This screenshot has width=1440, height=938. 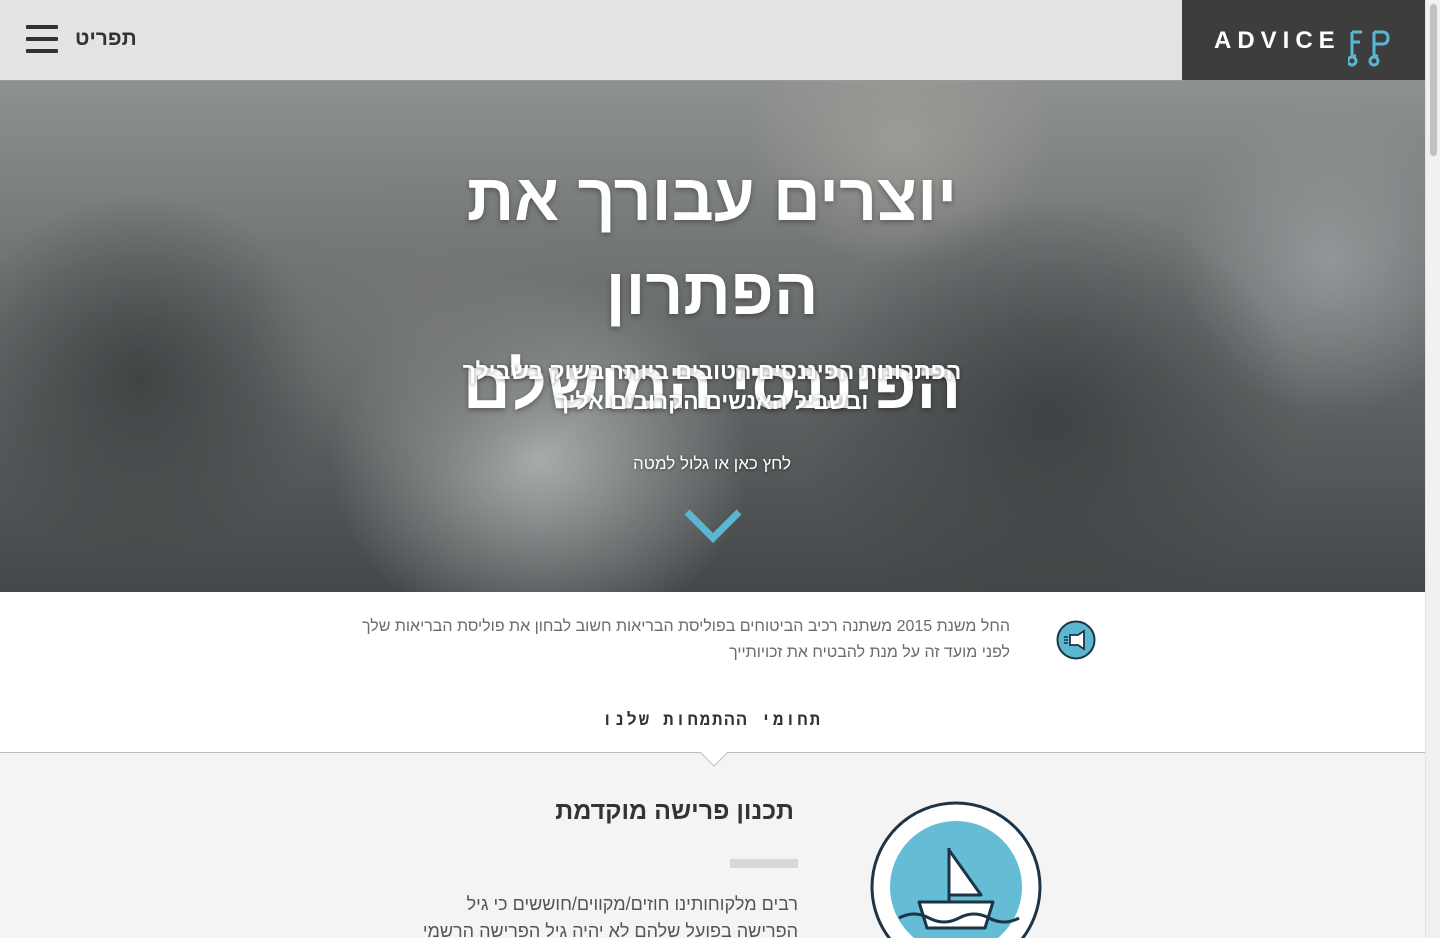 I want to click on scroll-cta-link: לחץ כאן או גלול למטה, so click(x=712, y=464).